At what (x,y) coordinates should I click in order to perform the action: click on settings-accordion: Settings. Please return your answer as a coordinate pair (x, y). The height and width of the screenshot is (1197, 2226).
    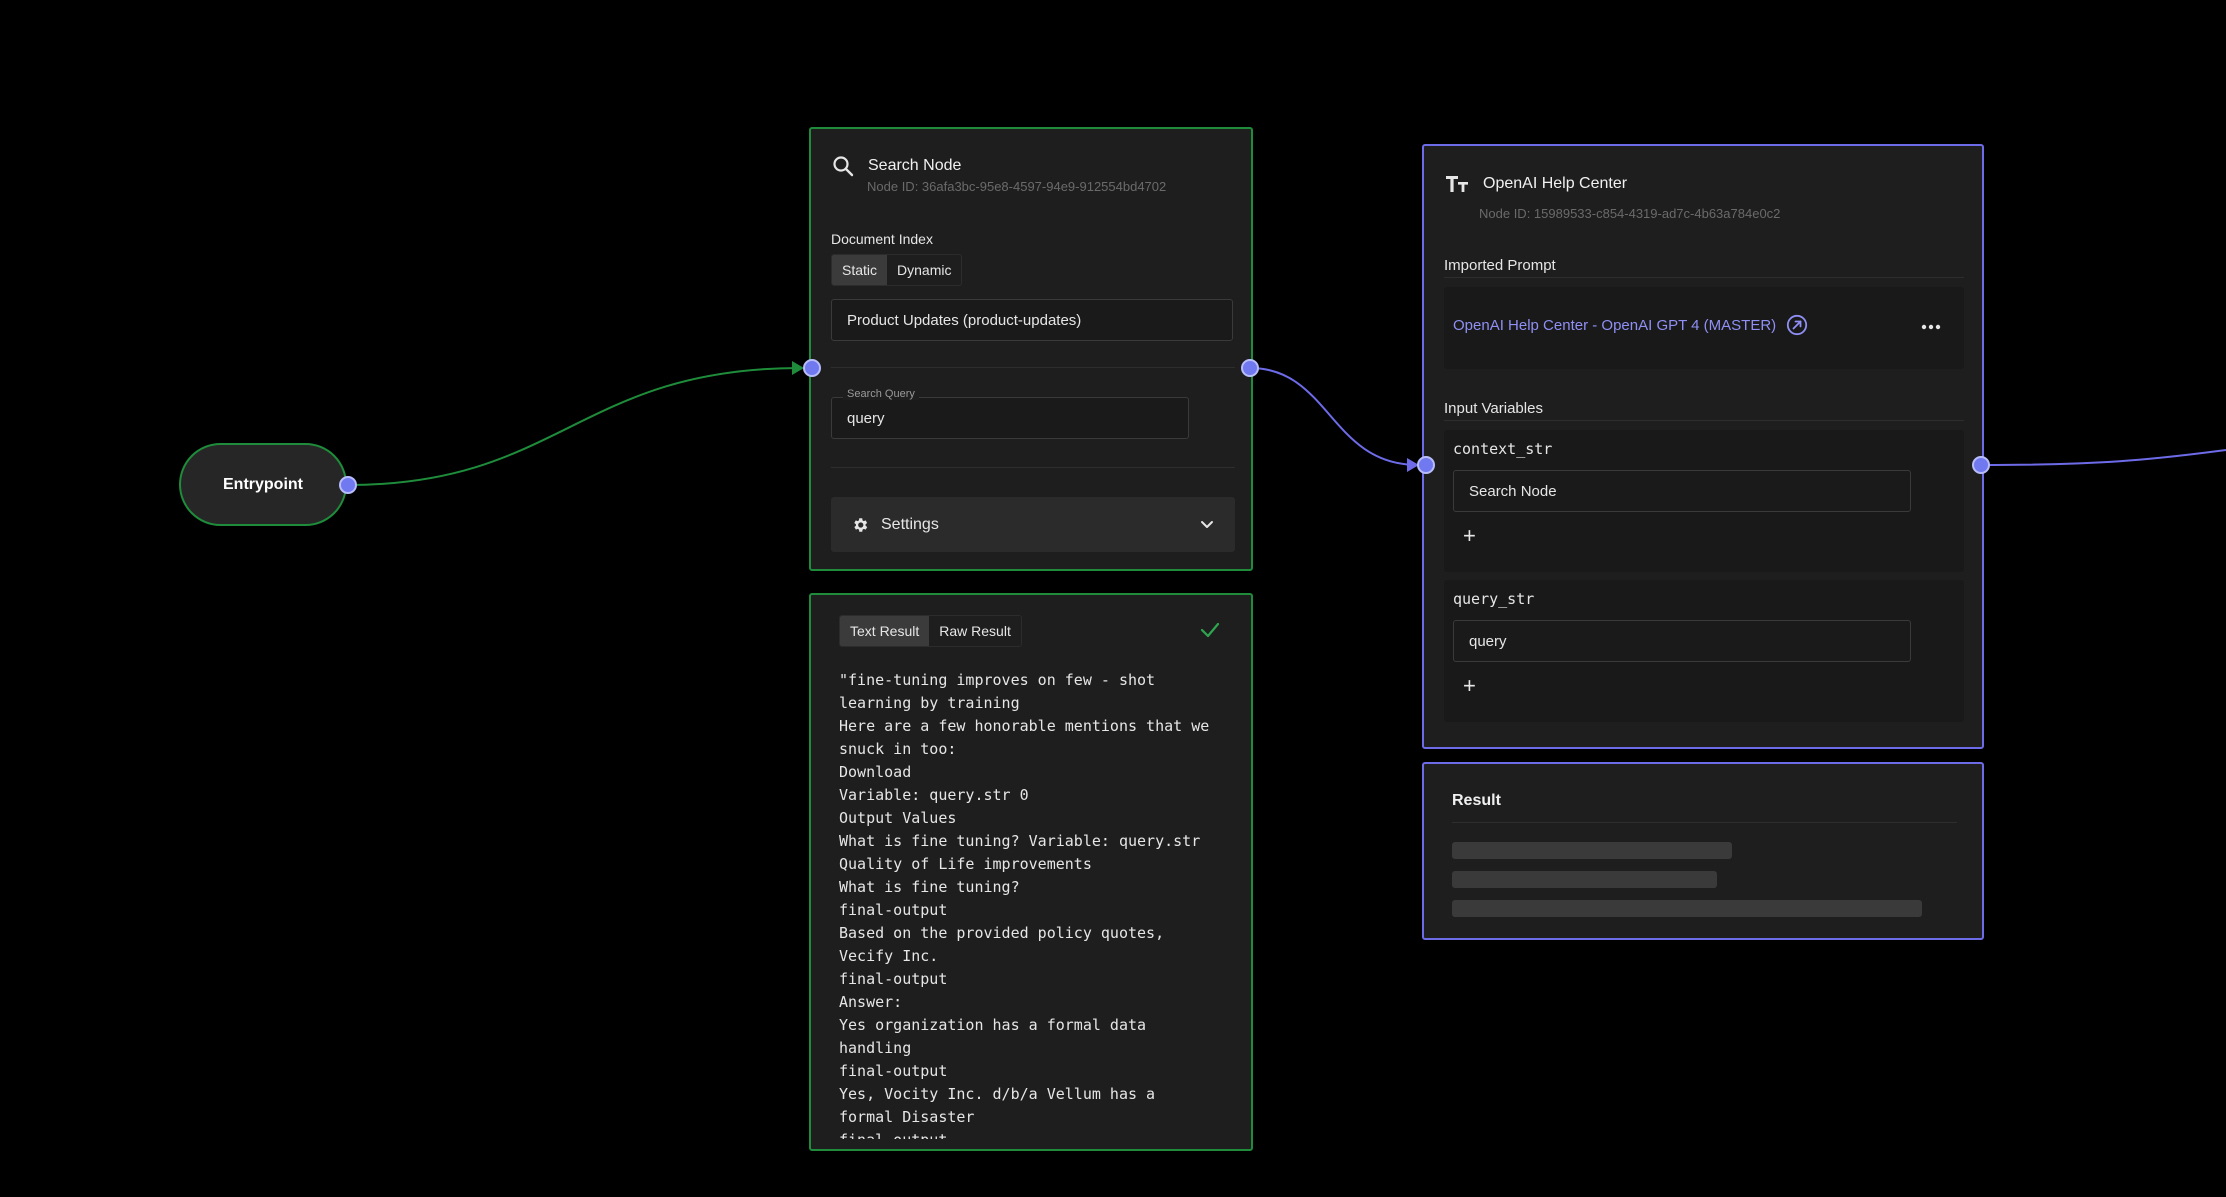
    Looking at the image, I should click on (1033, 524).